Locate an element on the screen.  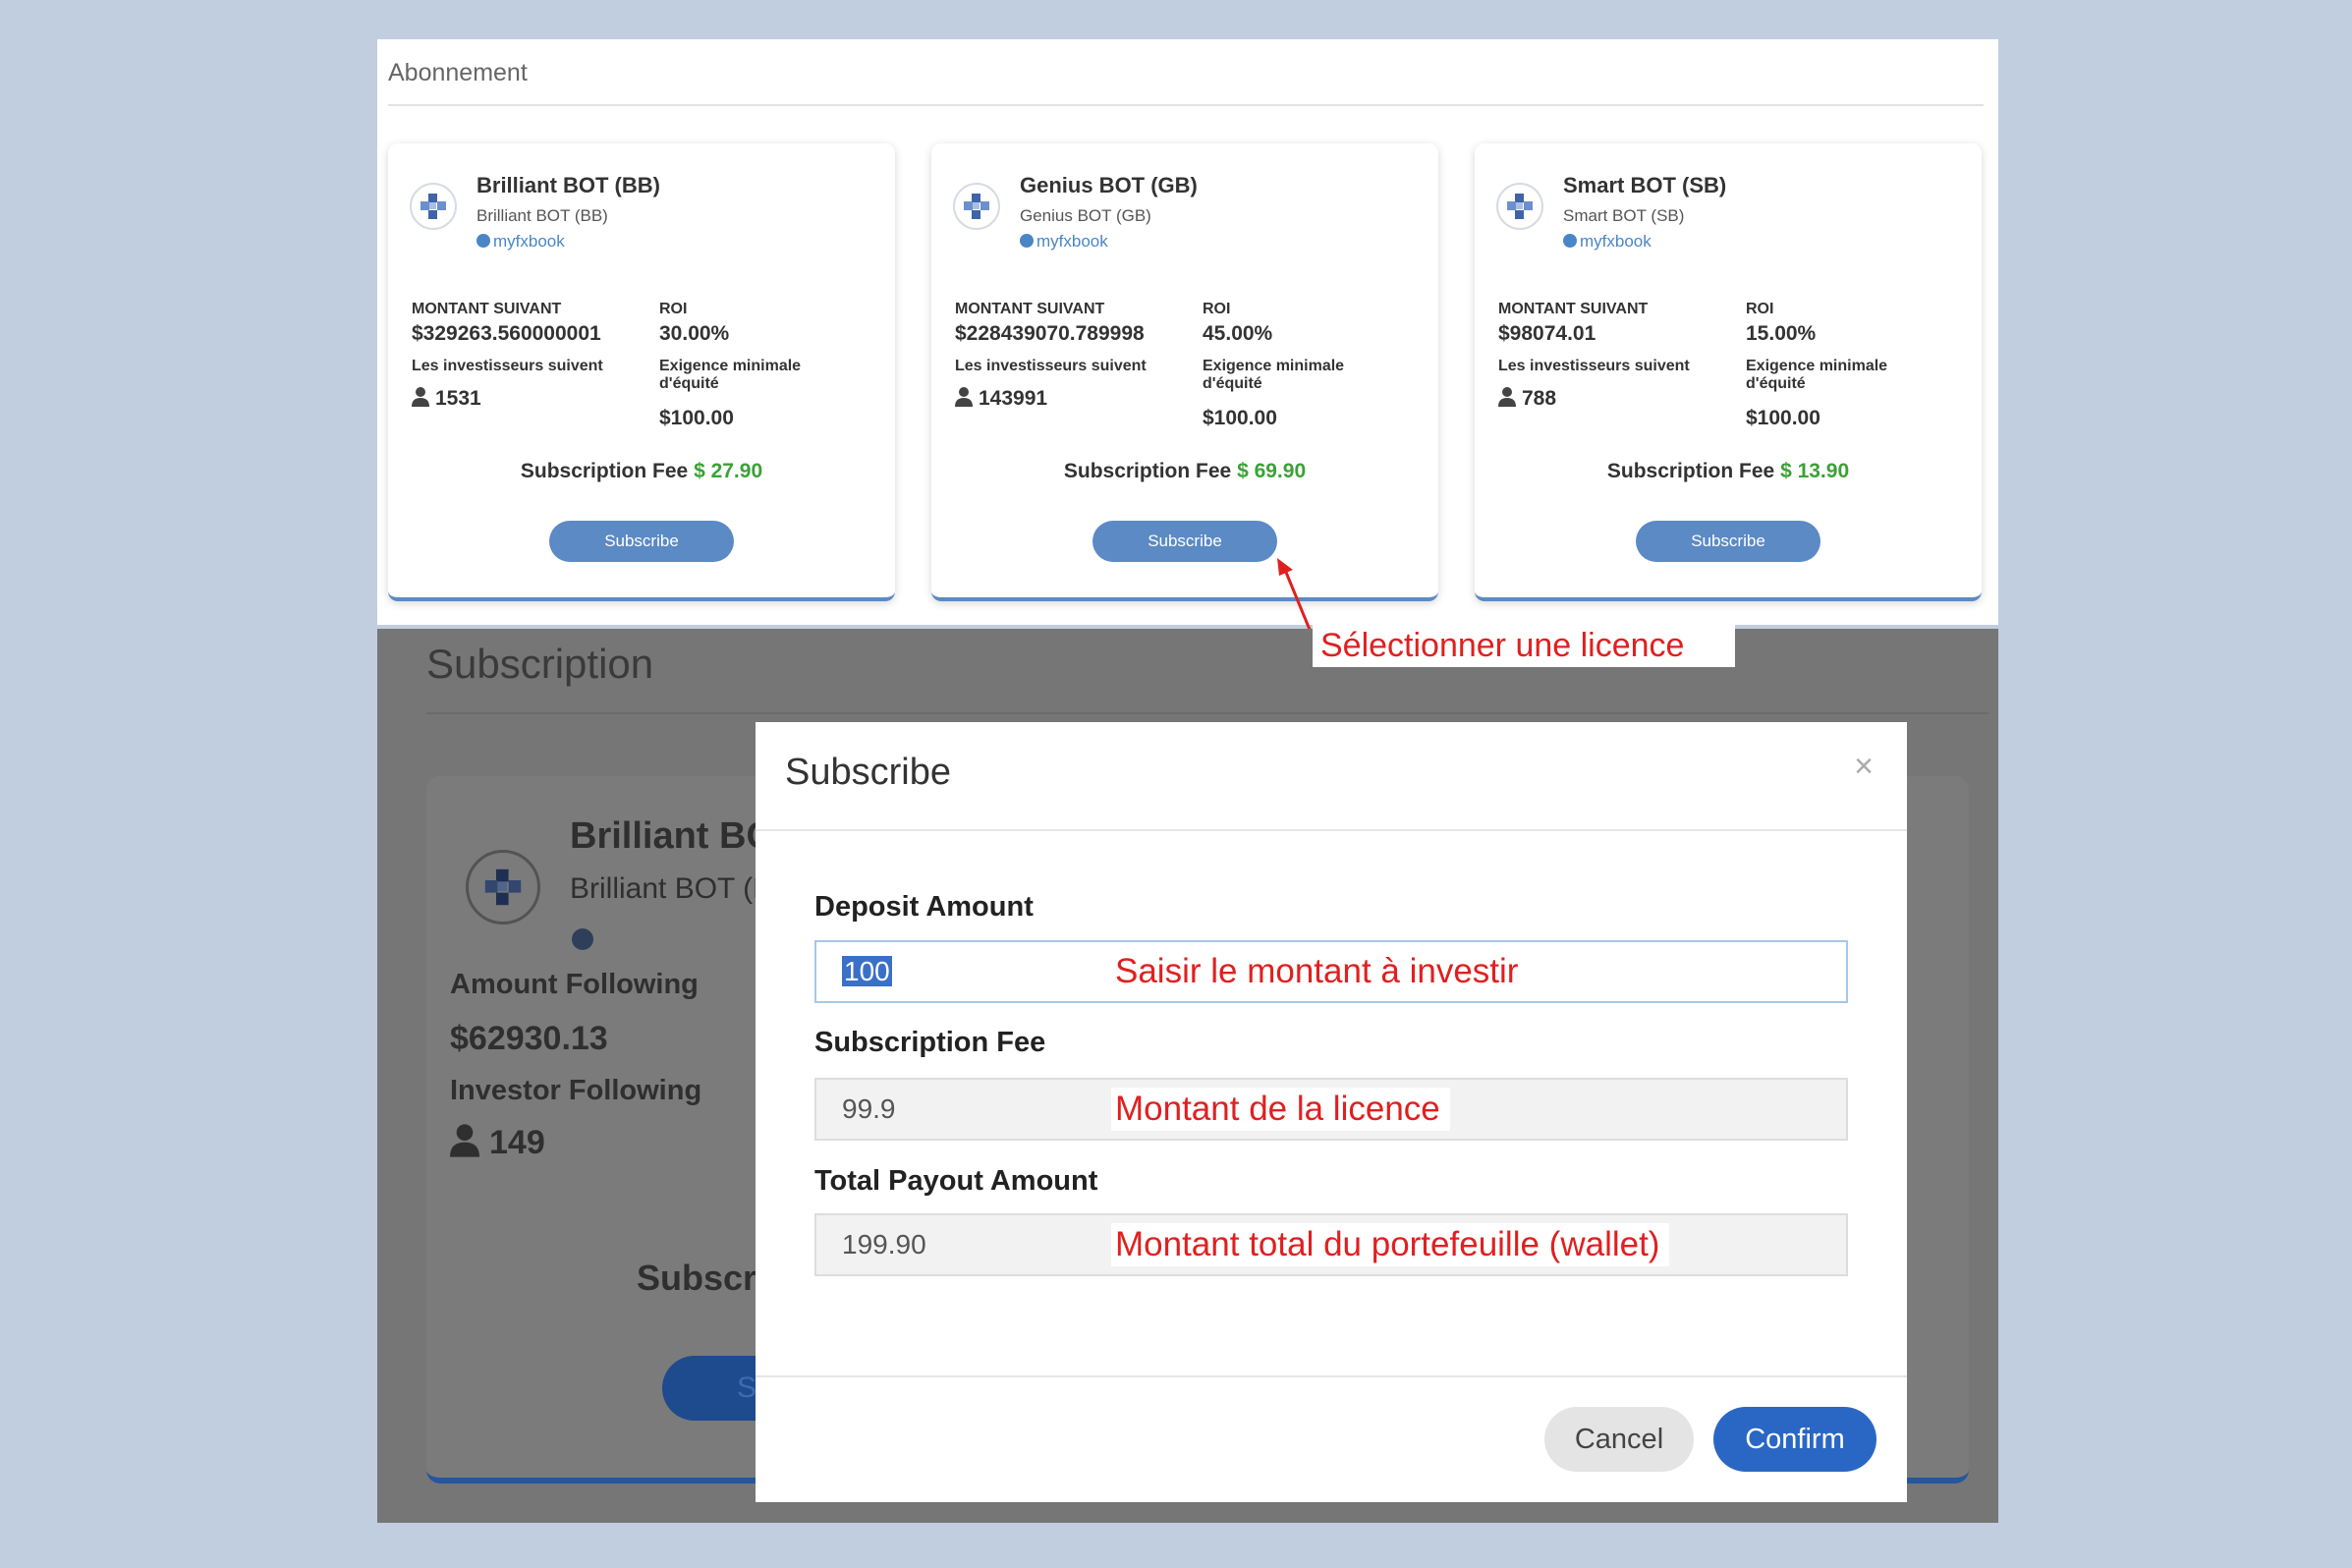
globe-icon is located at coordinates (582, 939).